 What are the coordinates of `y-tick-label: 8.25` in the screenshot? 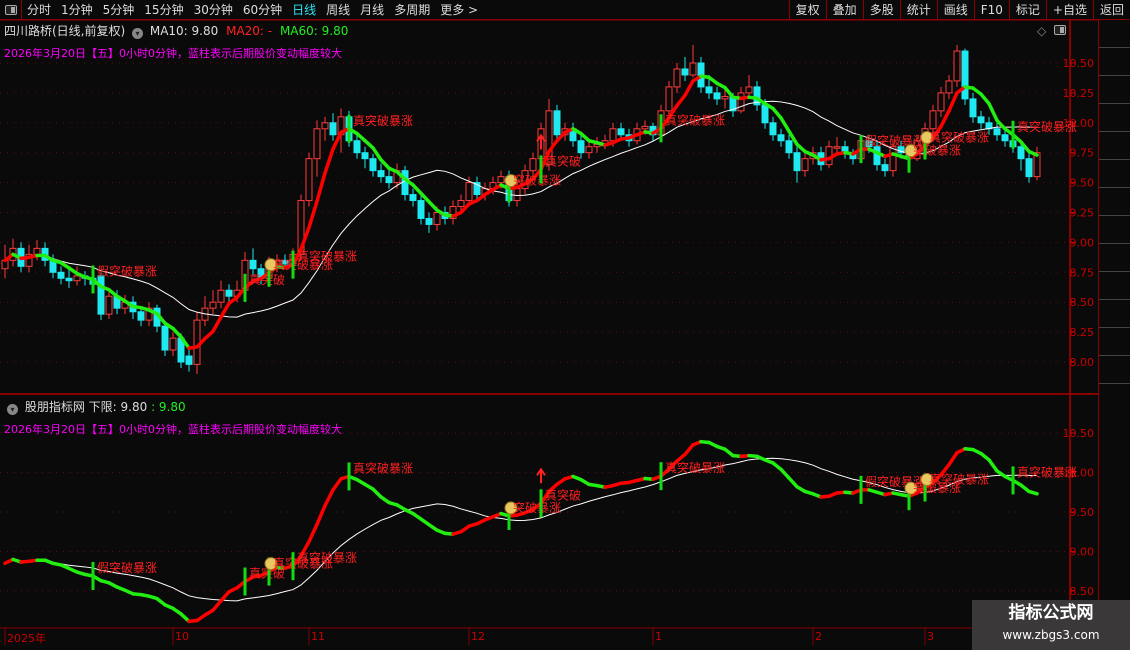 It's located at (1082, 332).